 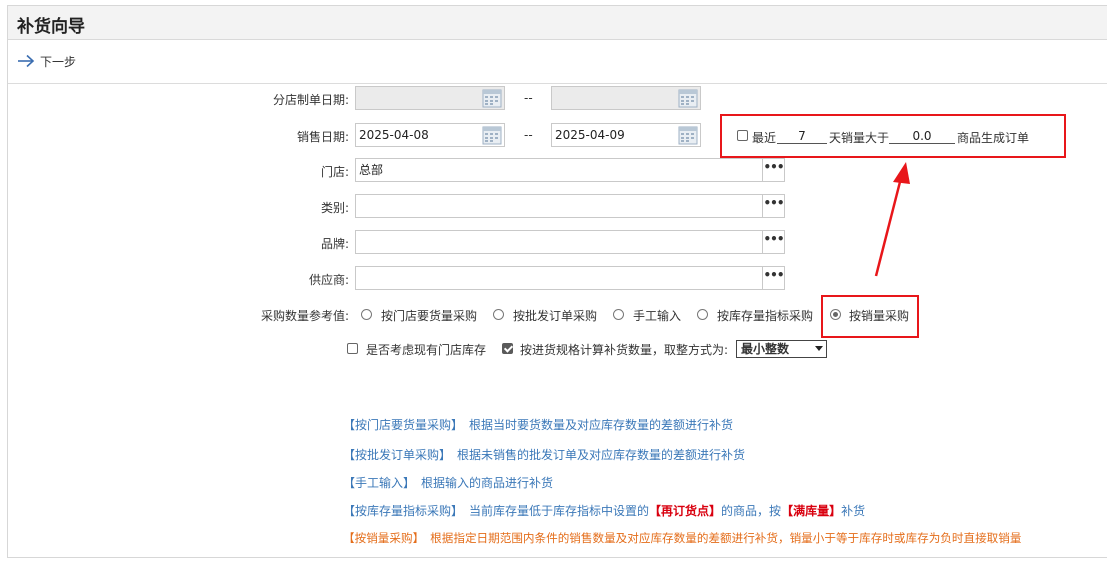 What do you see at coordinates (352, 348) in the screenshot?
I see `consider-stock-checkbox` at bounding box center [352, 348].